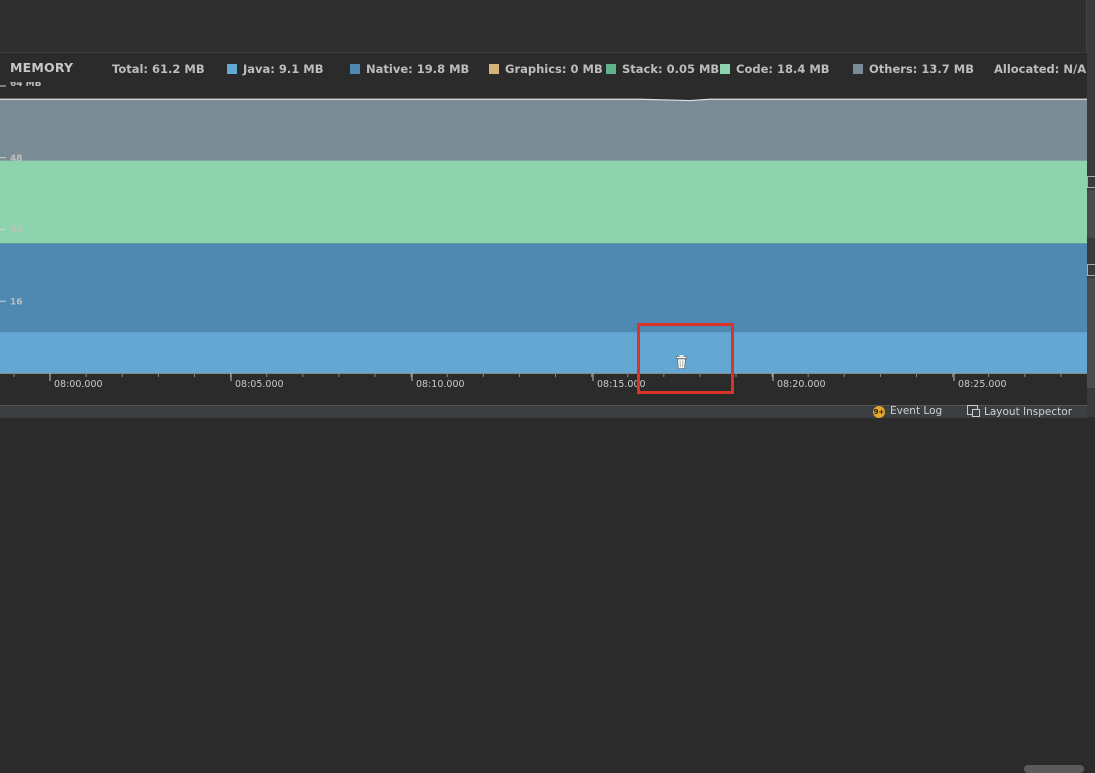 This screenshot has width=1095, height=773. What do you see at coordinates (494, 69) in the screenshot?
I see `graphics-swatch` at bounding box center [494, 69].